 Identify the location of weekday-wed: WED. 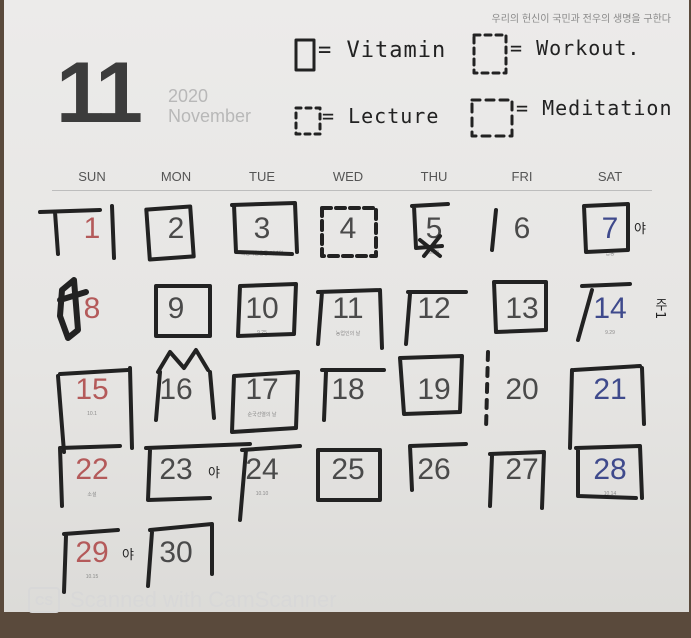
(348, 176).